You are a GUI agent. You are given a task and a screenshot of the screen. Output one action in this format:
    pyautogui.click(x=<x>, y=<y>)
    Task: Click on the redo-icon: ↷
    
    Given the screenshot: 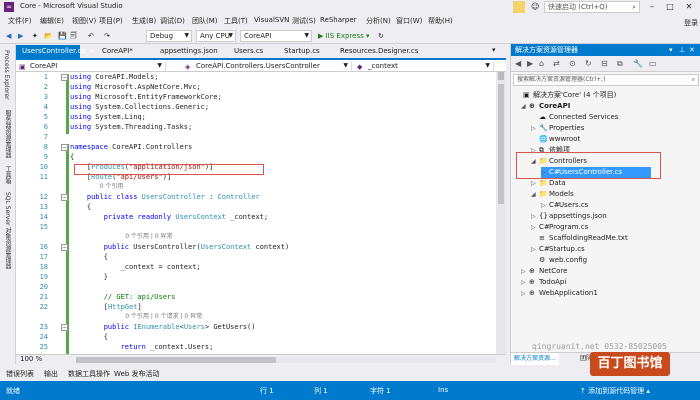 What is the action you would take?
    pyautogui.click(x=107, y=36)
    